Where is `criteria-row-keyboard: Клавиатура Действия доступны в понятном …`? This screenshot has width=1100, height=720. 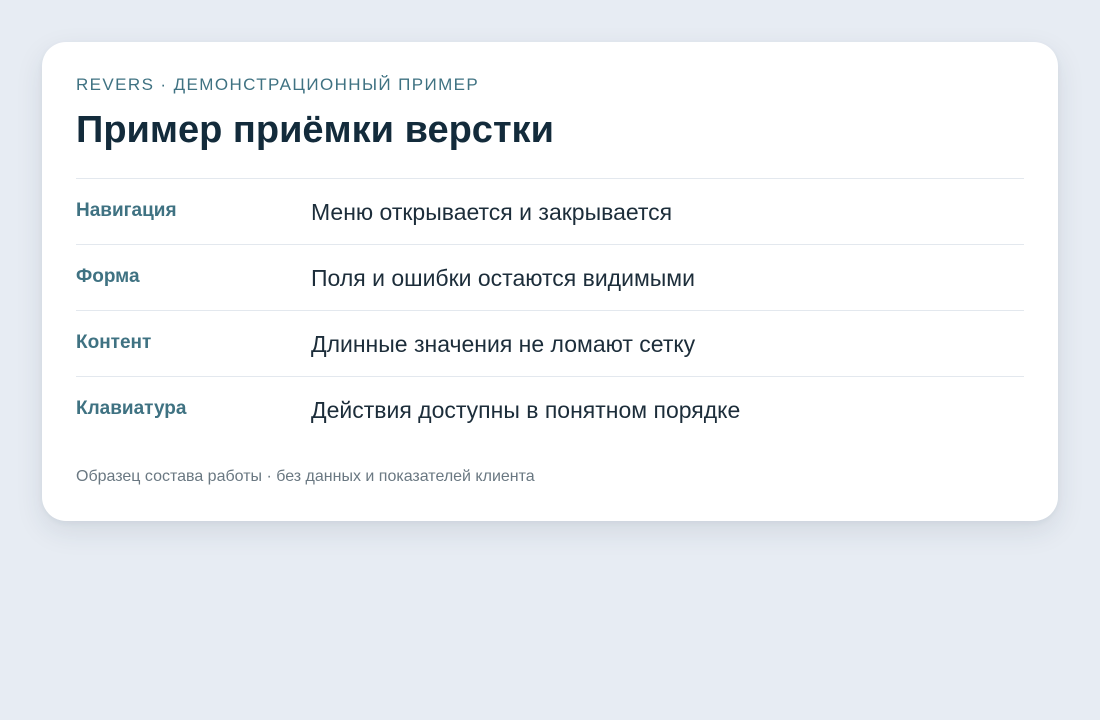
criteria-row-keyboard: Клавиатура Действия доступны в понятном … is located at coordinates (550, 410).